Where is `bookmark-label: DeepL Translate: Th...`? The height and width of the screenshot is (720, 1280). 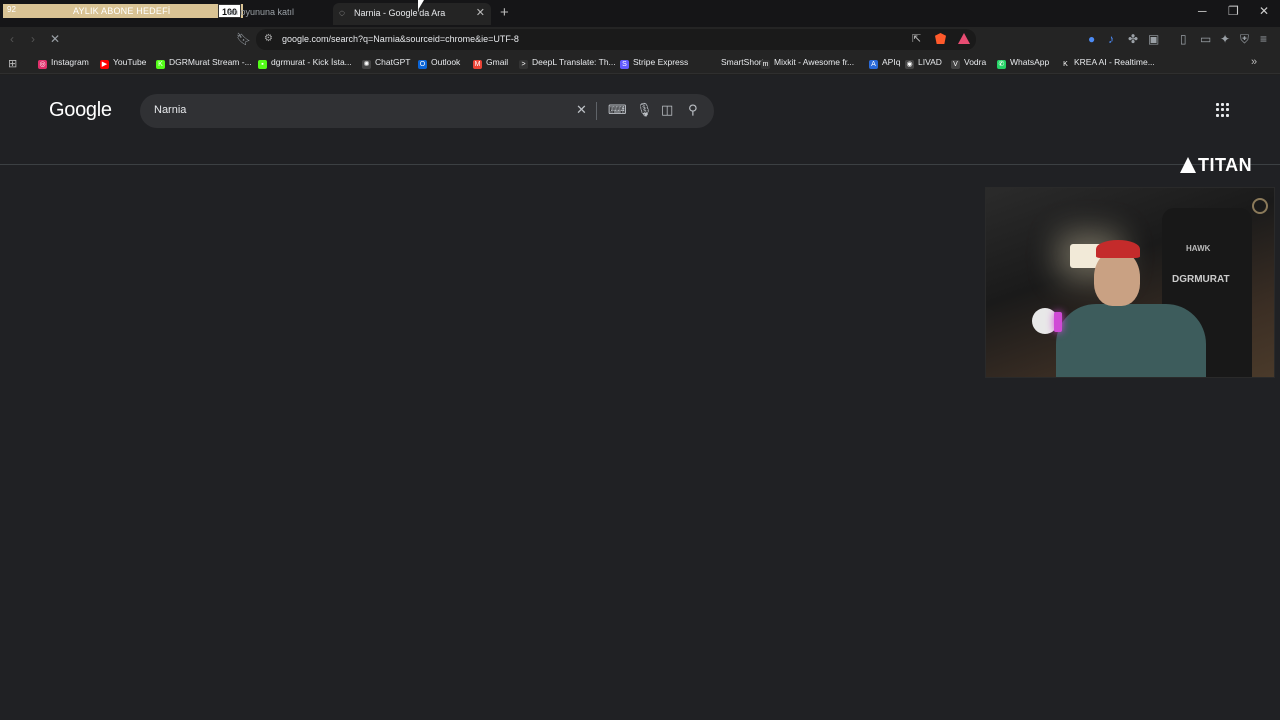
bookmark-label: DeepL Translate: Th... is located at coordinates (574, 62).